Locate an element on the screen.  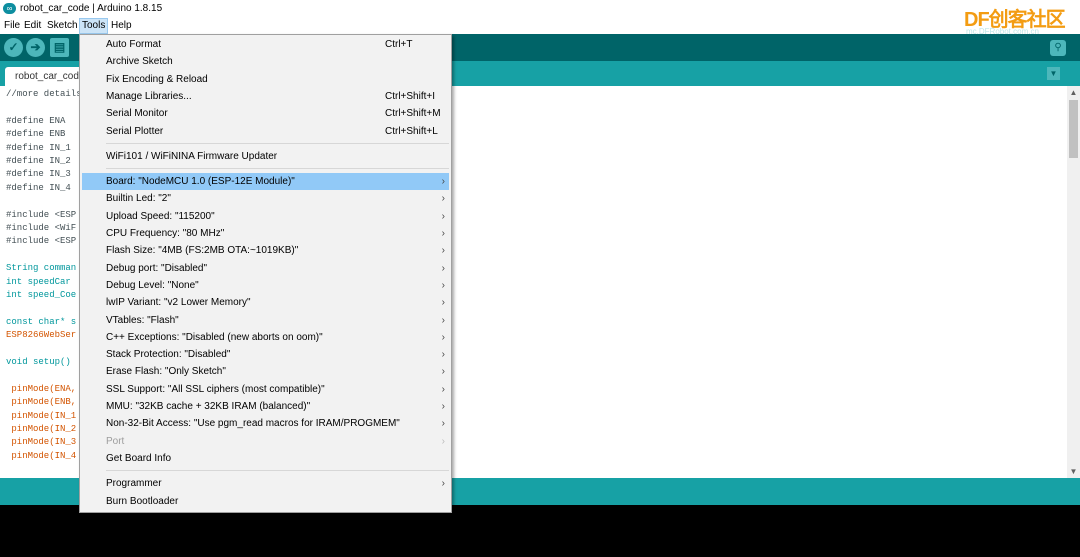
tab-menu-chevron-down-icon: ▼ is located at coordinates (1053, 73).